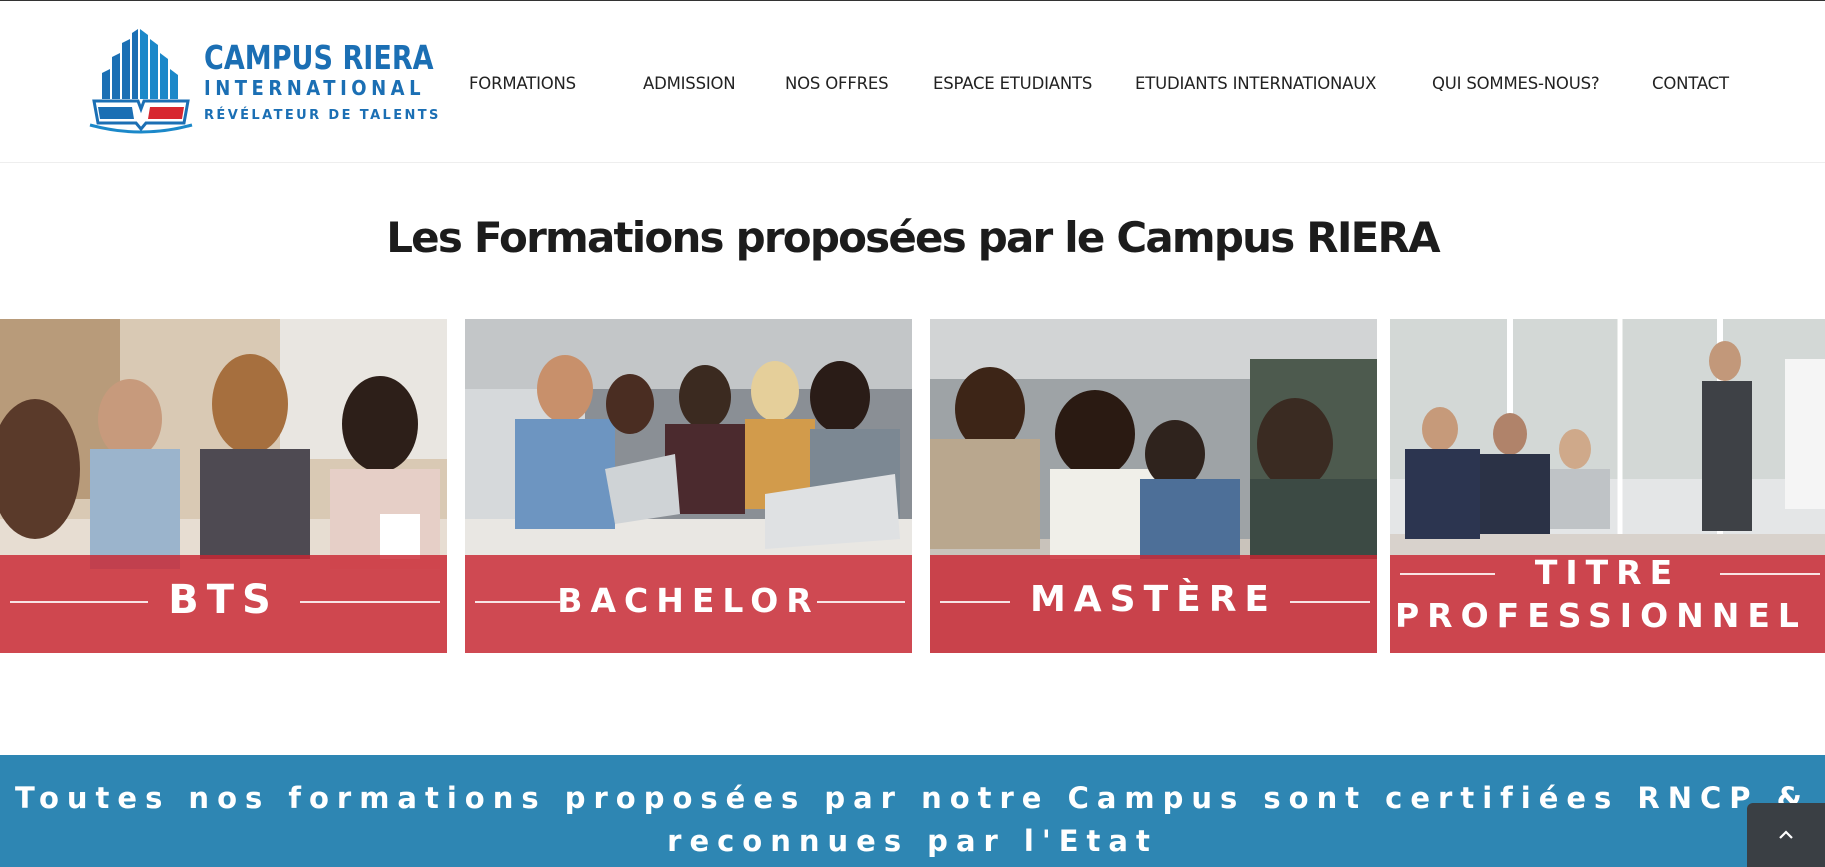 Image resolution: width=1825 pixels, height=867 pixels. Describe the element at coordinates (522, 83) in the screenshot. I see `nav-item-formations: FORMATIONS` at that location.